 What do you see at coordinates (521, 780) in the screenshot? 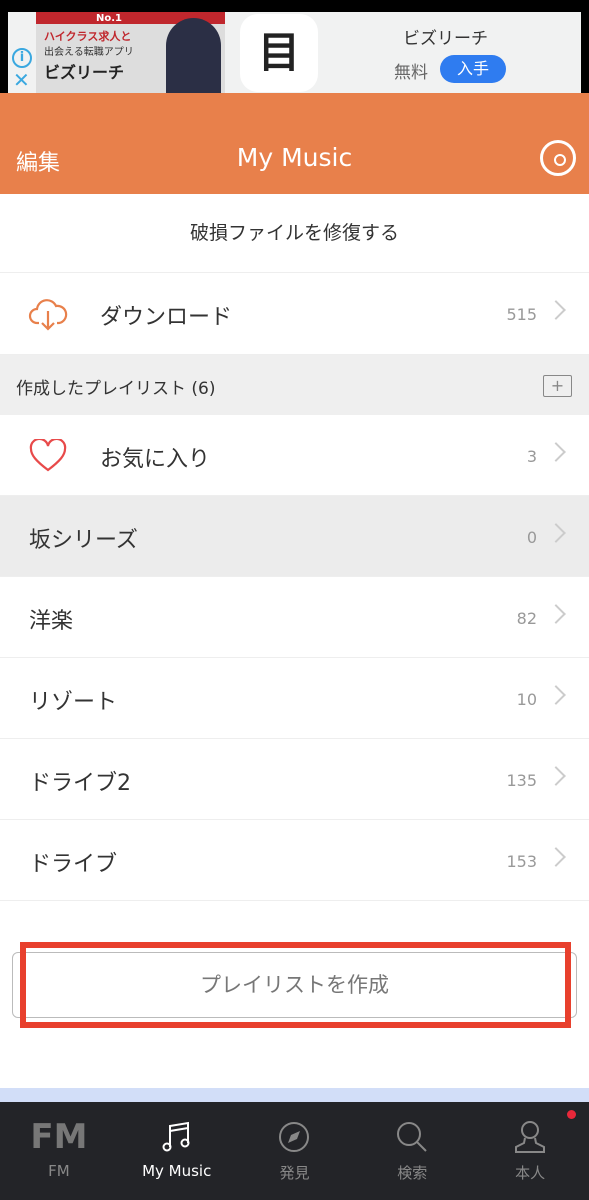
I see `row-count: 135` at bounding box center [521, 780].